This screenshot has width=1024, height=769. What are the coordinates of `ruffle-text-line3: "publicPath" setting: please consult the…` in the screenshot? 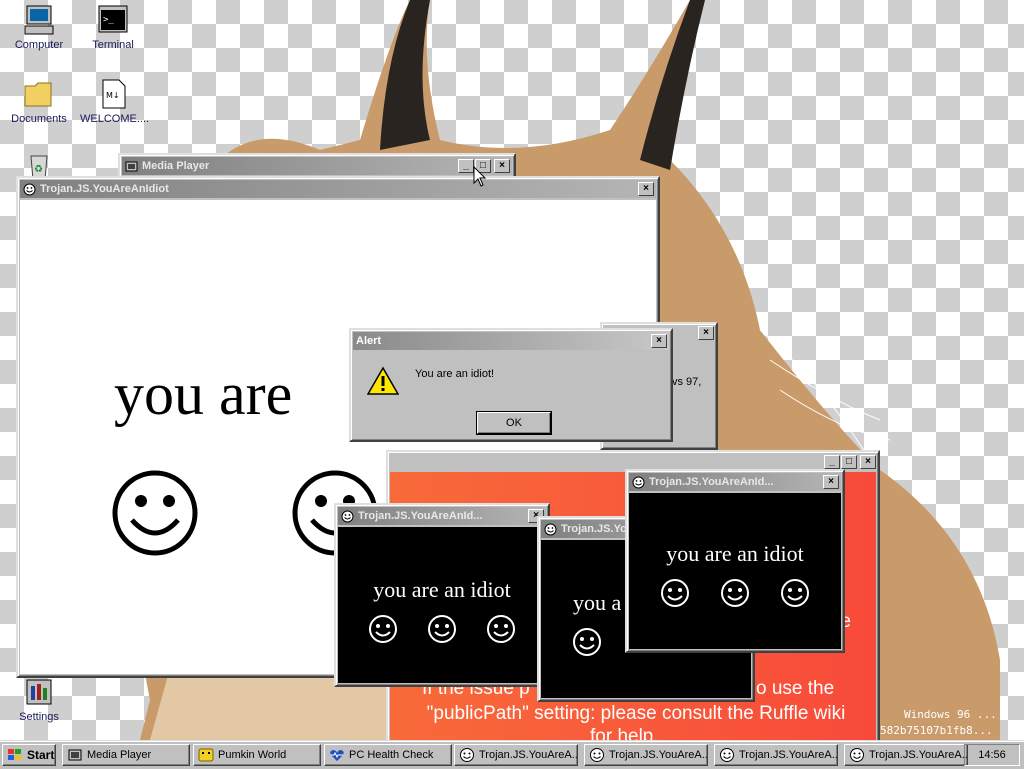 It's located at (636, 713).